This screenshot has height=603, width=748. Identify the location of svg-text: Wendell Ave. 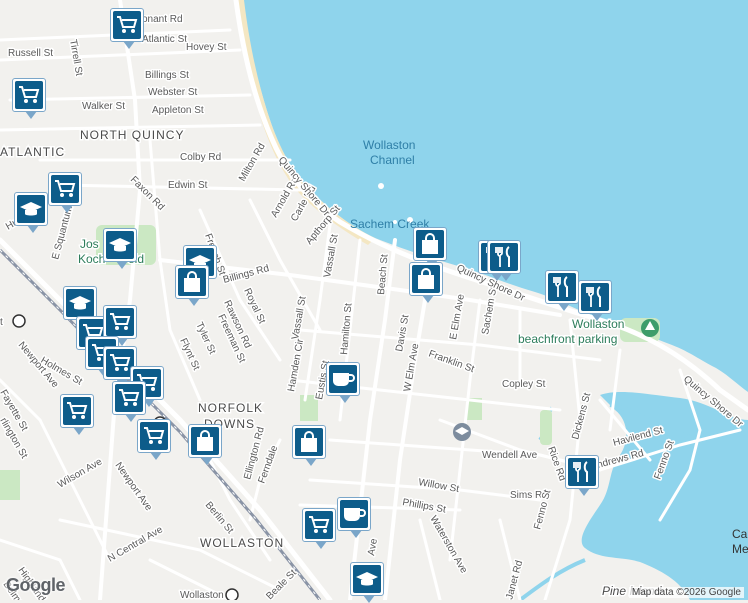
(510, 455).